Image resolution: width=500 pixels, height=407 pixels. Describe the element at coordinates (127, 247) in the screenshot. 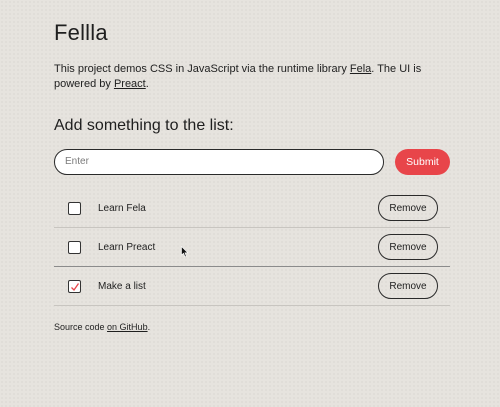

I see `item-label: Learn Preact` at that location.